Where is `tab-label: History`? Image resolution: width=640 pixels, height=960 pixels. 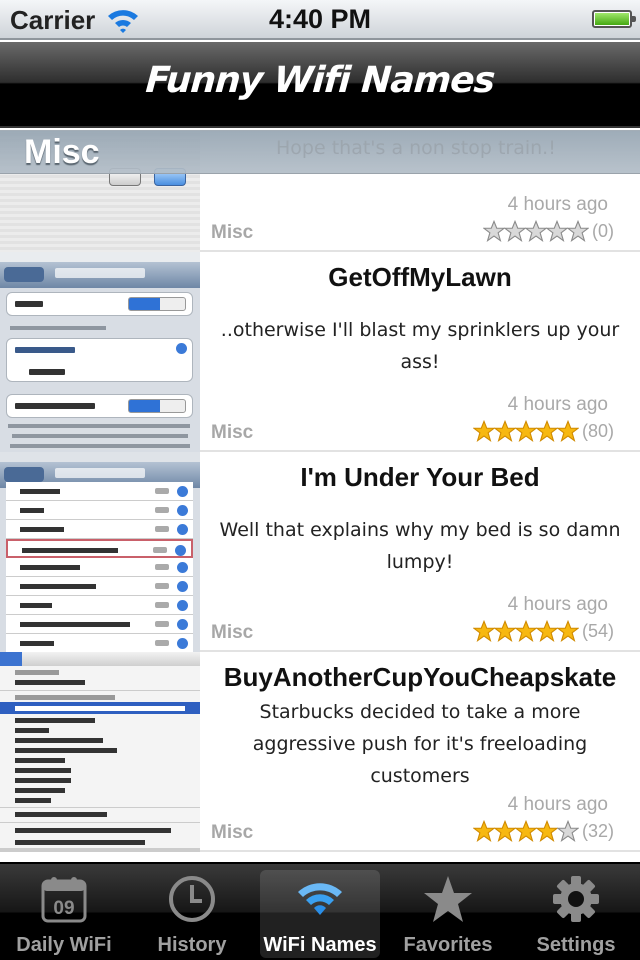
tab-label: History is located at coordinates (192, 945).